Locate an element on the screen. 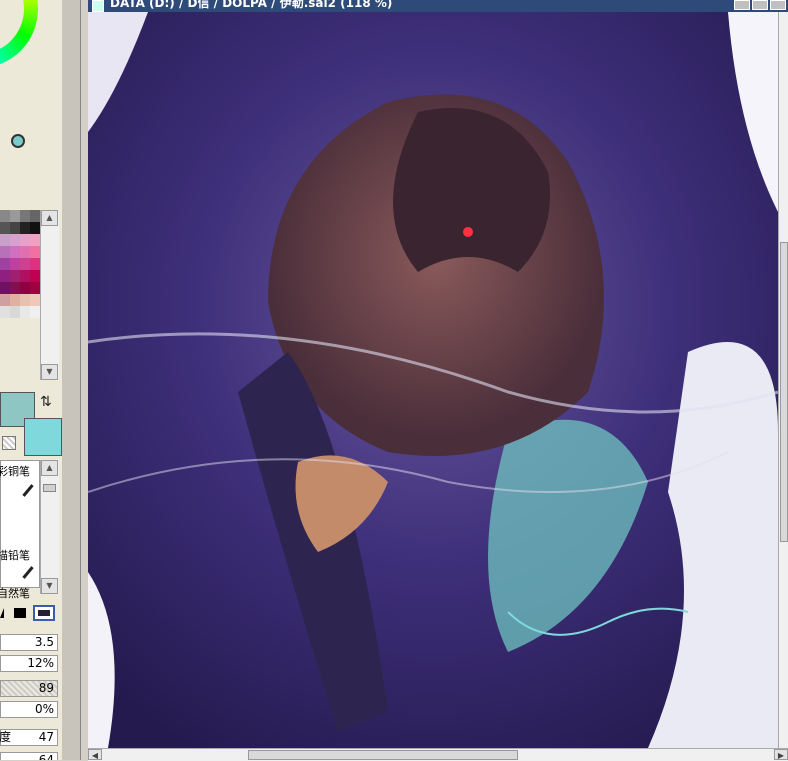  close-button is located at coordinates (778, 5).